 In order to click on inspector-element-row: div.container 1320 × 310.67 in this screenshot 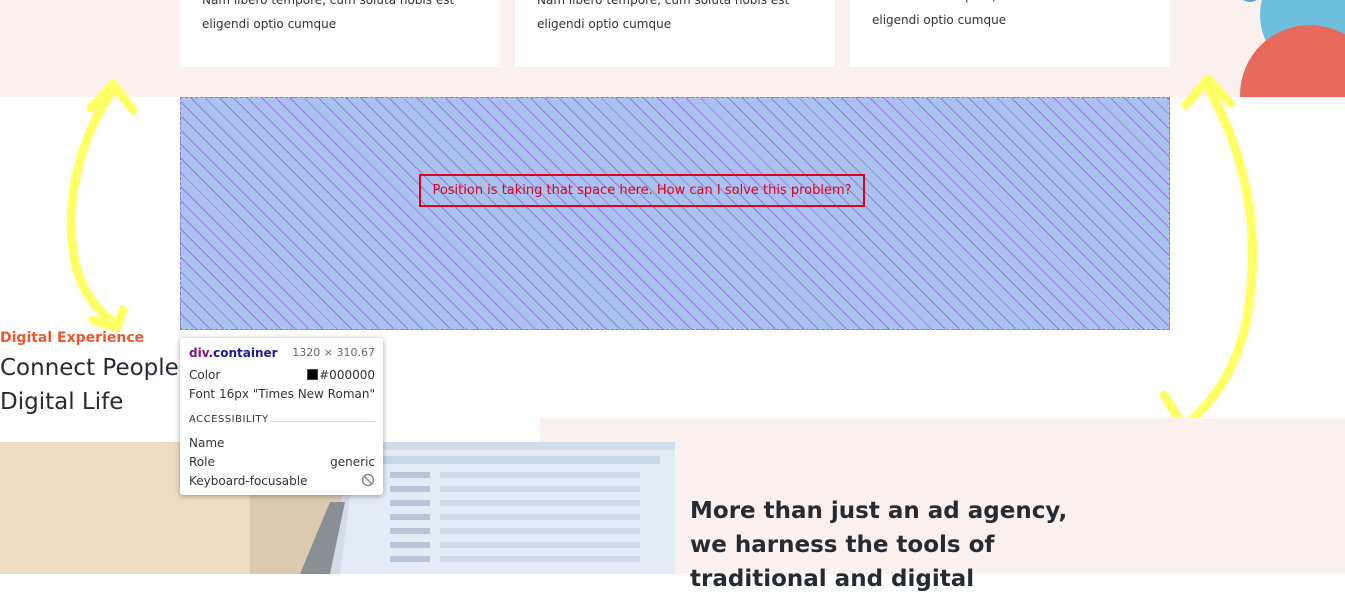, I will do `click(282, 353)`.